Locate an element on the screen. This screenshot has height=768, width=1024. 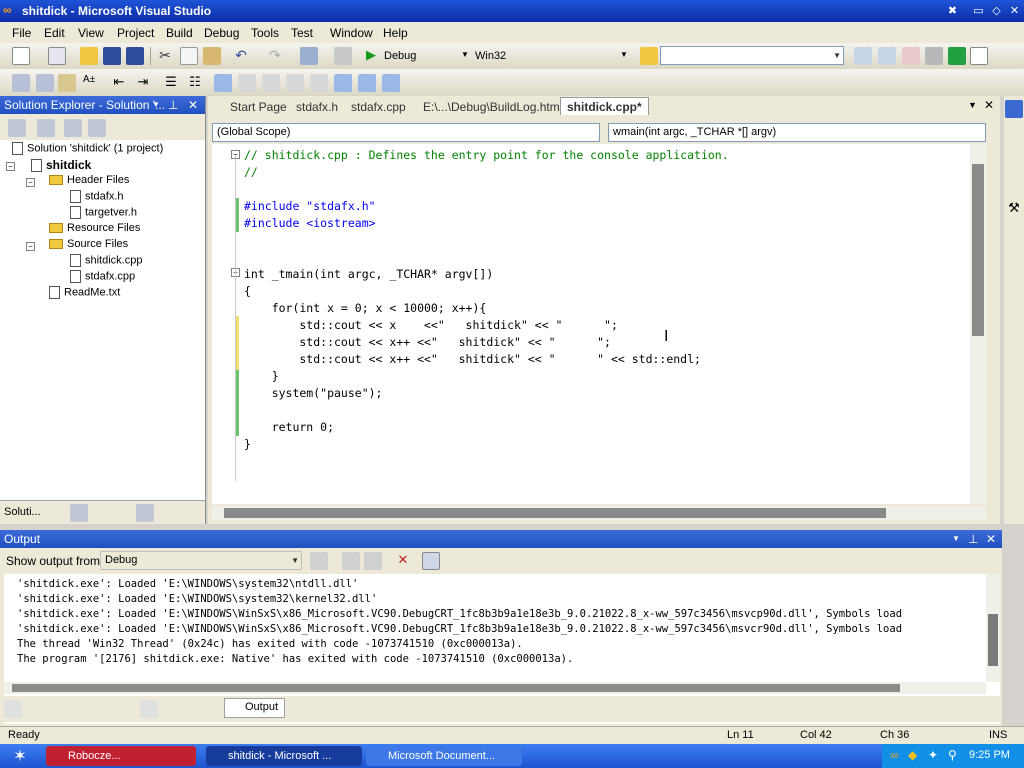
next-bookmark-icon is located at coordinates (271, 83).